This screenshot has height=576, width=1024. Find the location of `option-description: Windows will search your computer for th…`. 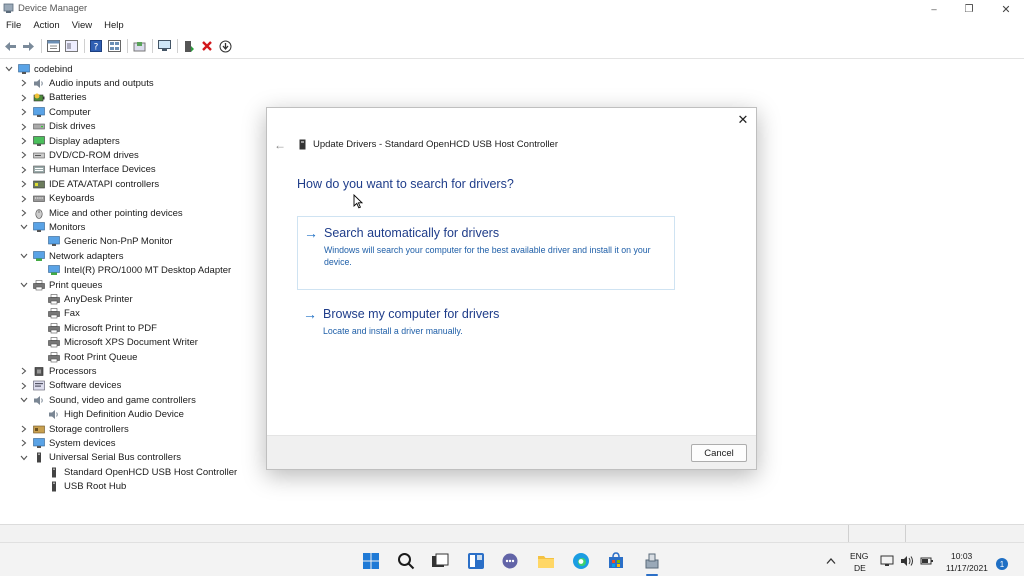

option-description: Windows will search your computer for th… is located at coordinates (487, 256).